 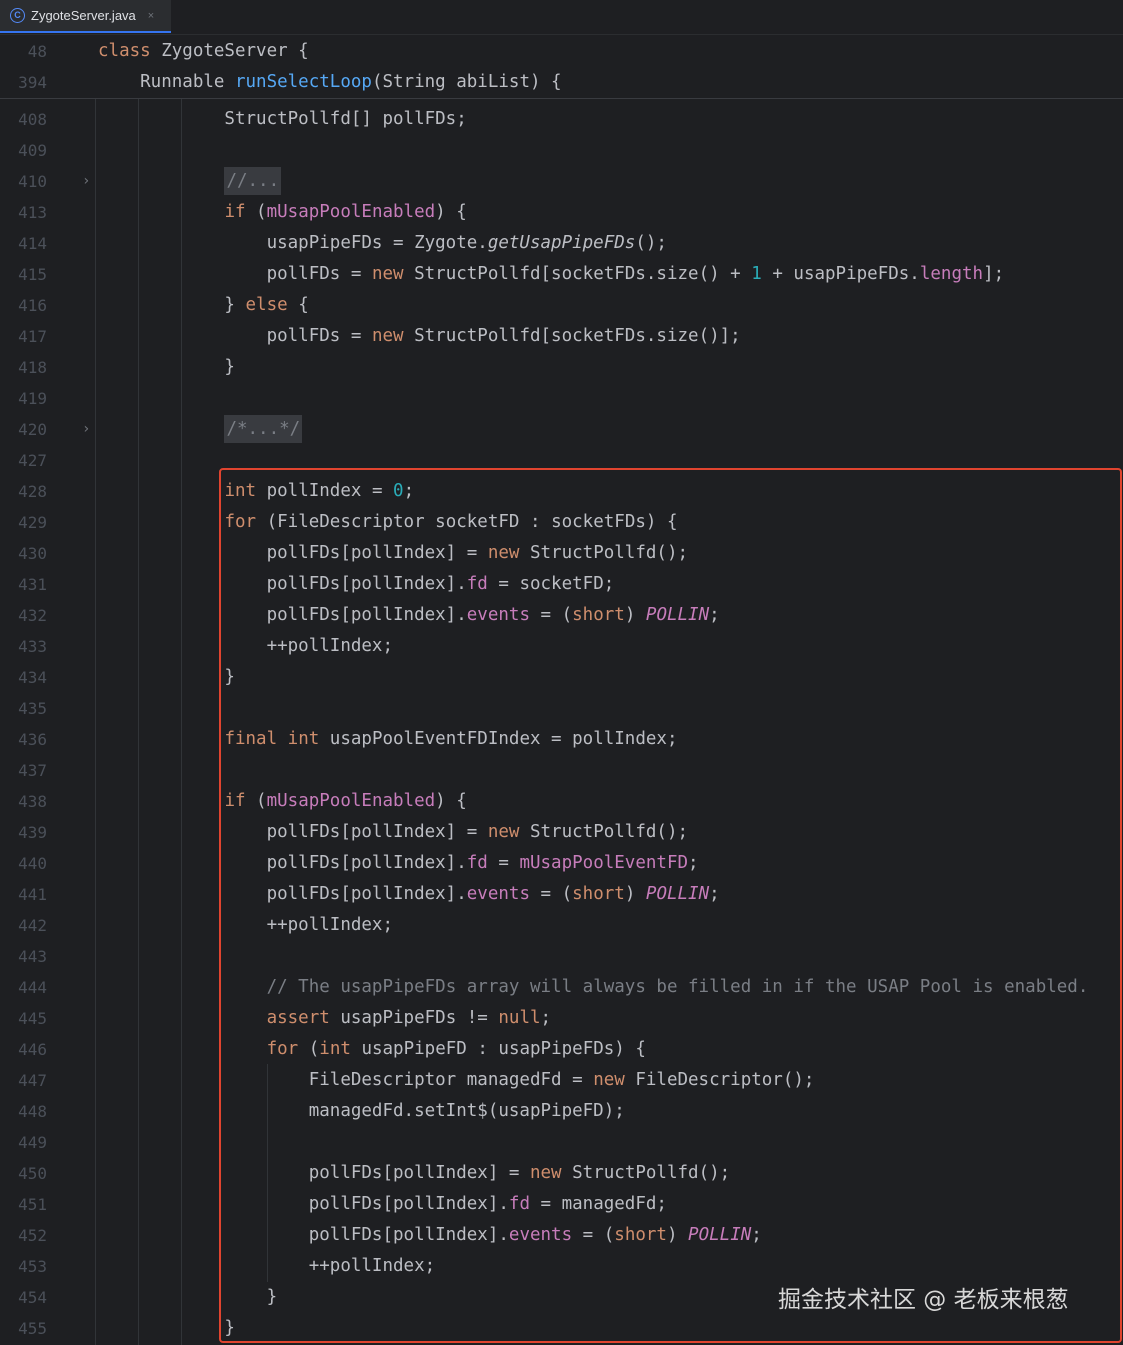 What do you see at coordinates (561, 51) in the screenshot?
I see `code-line: 48 class ZygoteServer {` at bounding box center [561, 51].